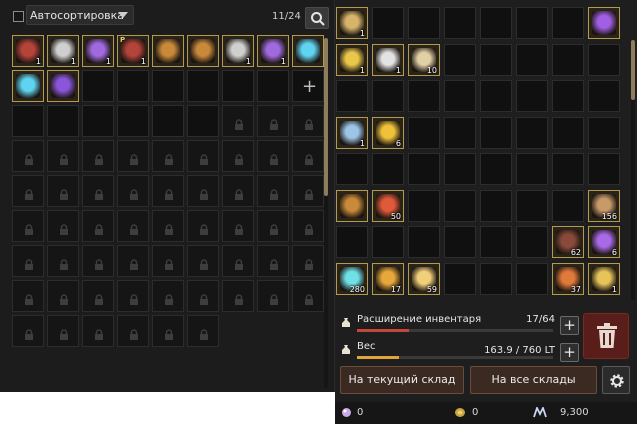 Image resolution: width=637 pixels, height=424 pixels. What do you see at coordinates (606, 336) in the screenshot?
I see `trash-button` at bounding box center [606, 336].